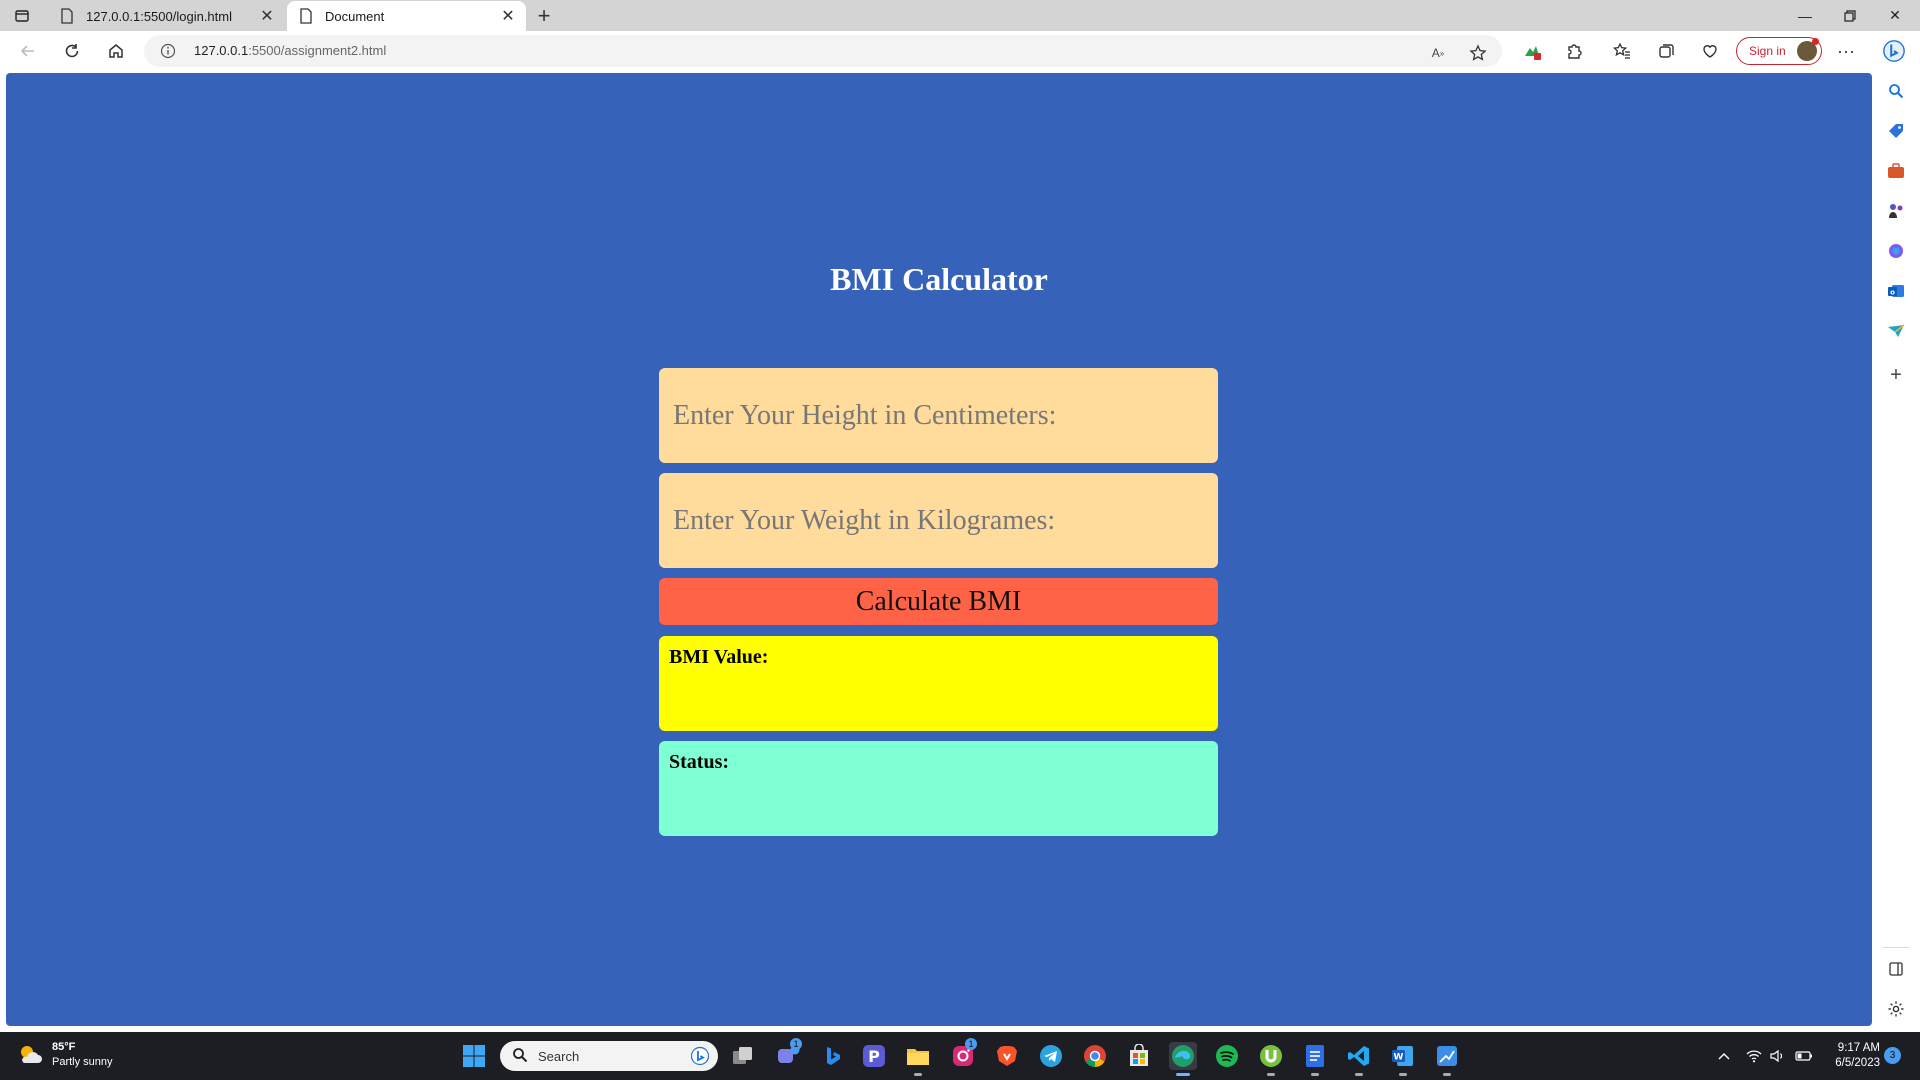  What do you see at coordinates (1139, 1056) in the screenshot?
I see `microsoft-store-icon` at bounding box center [1139, 1056].